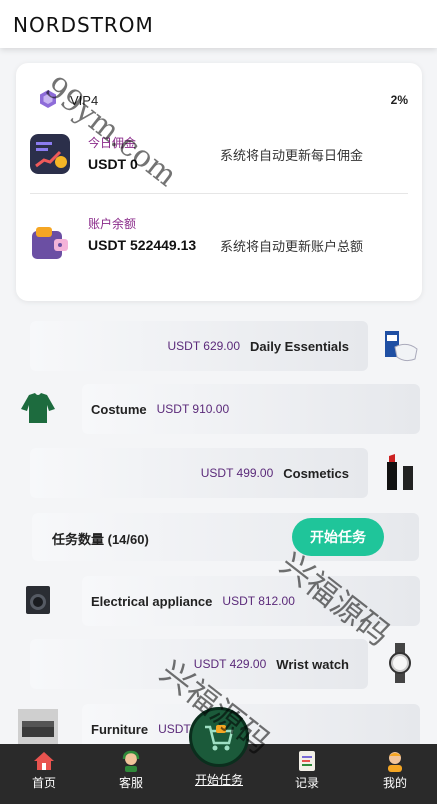 This screenshot has width=437, height=804. What do you see at coordinates (130, 783) in the screenshot?
I see `tab-label: 客服` at bounding box center [130, 783].